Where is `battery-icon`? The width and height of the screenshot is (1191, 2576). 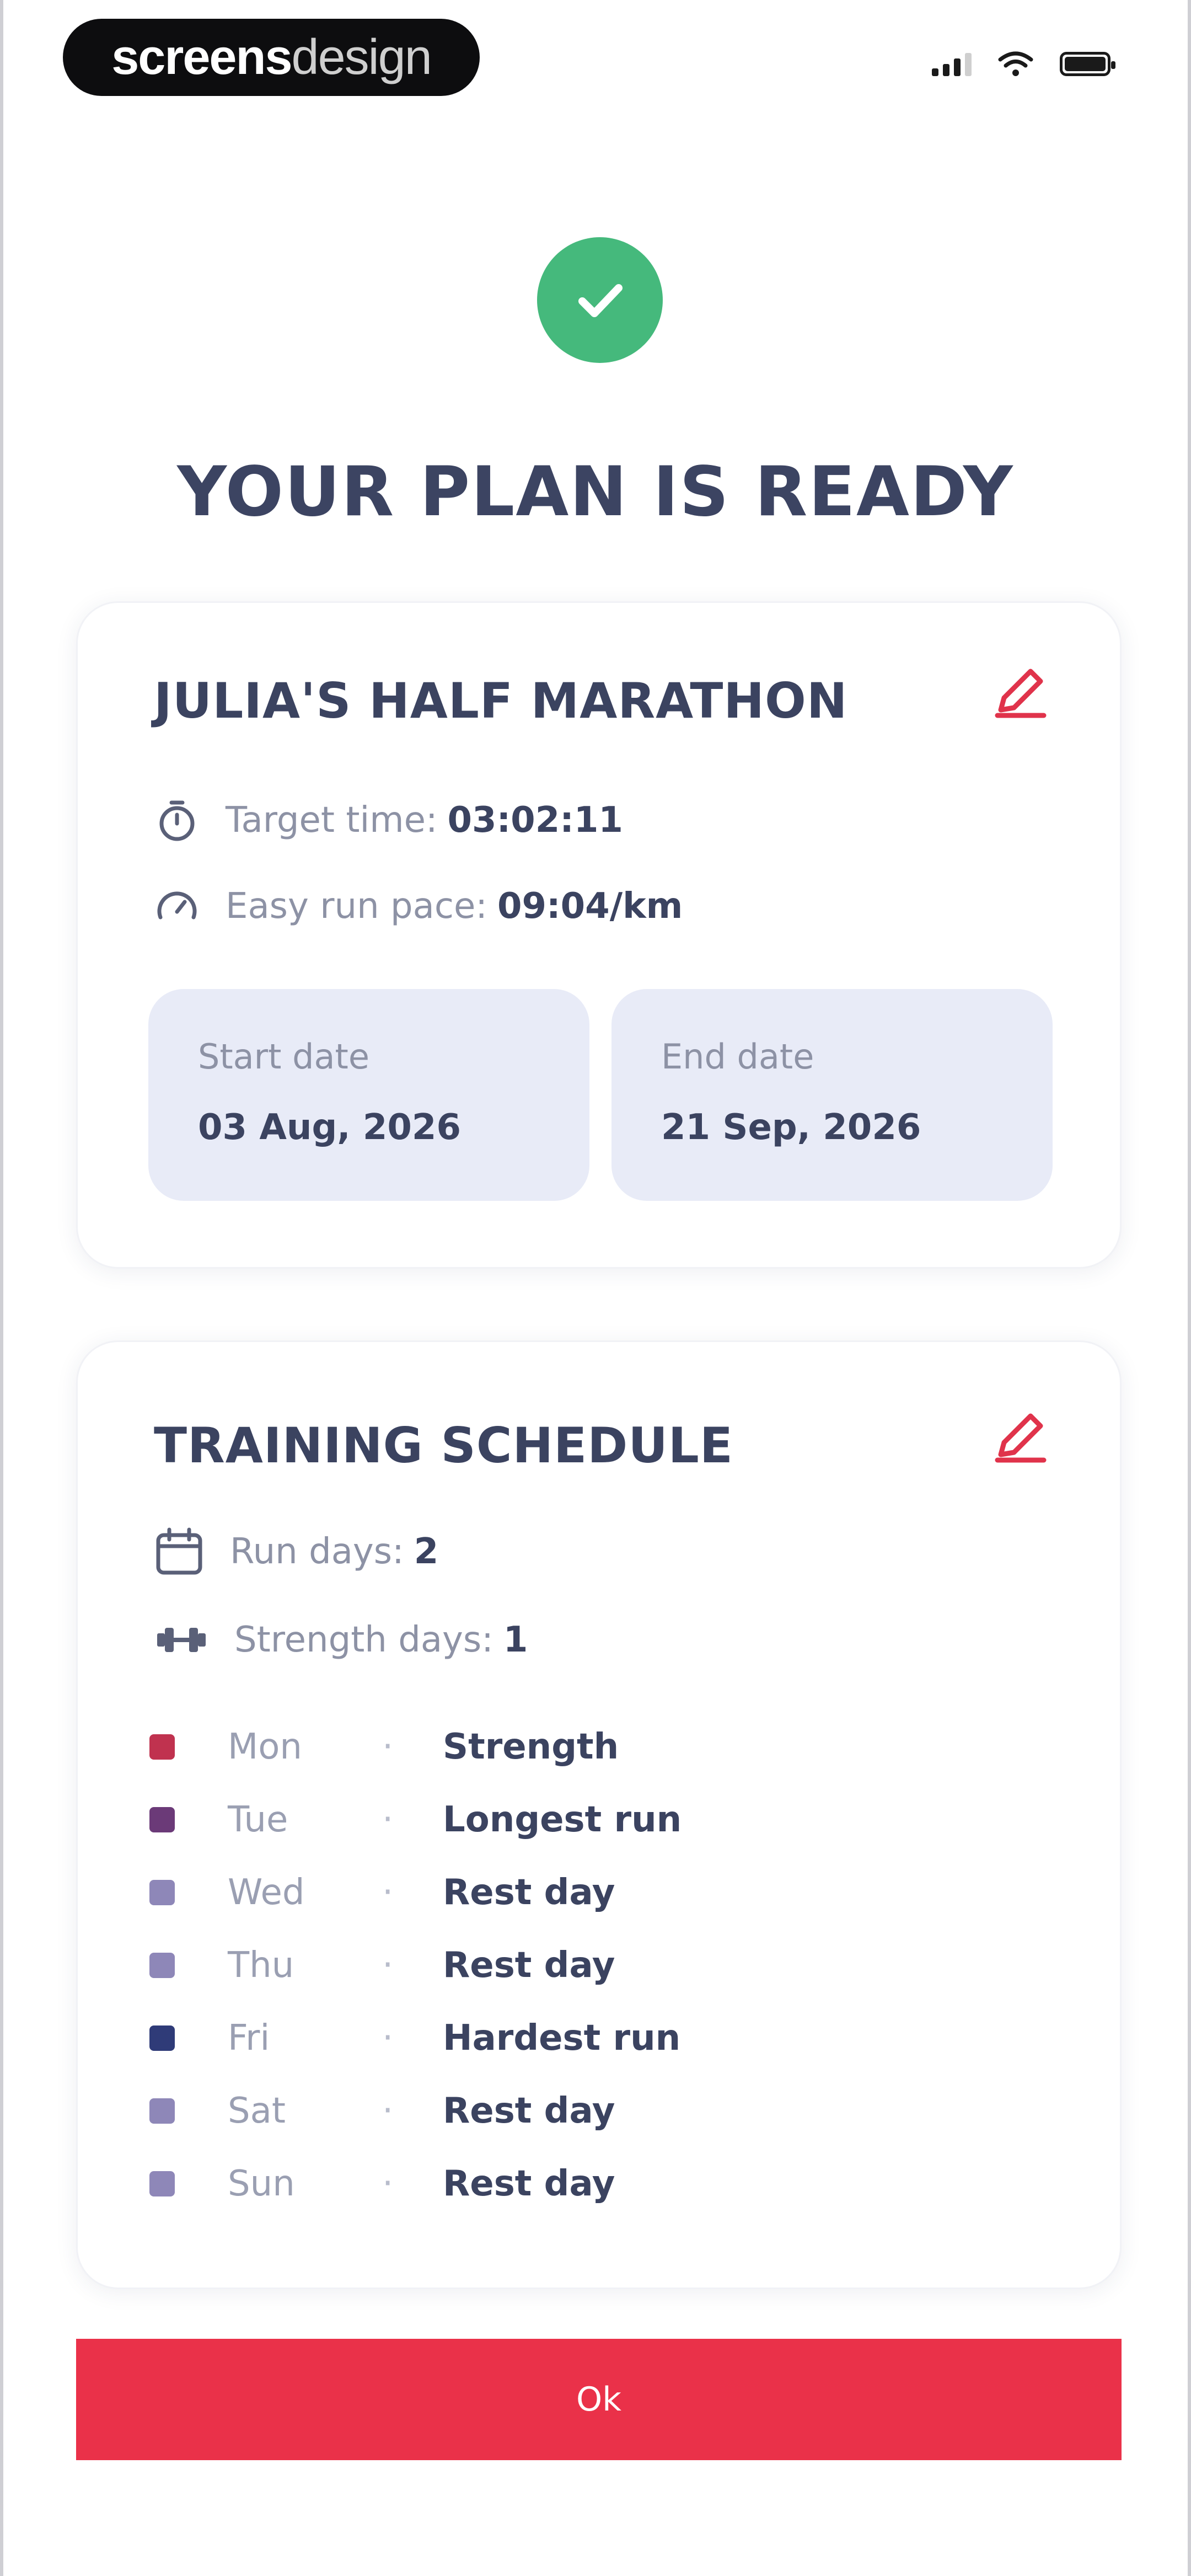
battery-icon is located at coordinates (1087, 64).